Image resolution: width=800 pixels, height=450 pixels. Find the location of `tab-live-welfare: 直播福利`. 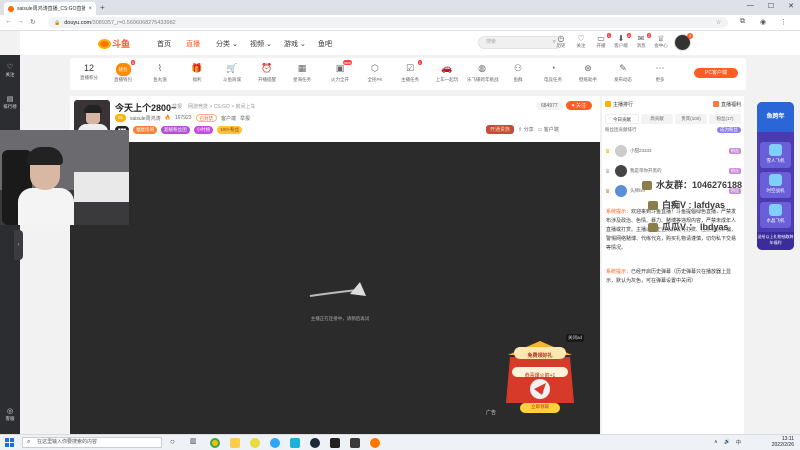

tab-live-welfare: 直播福利 is located at coordinates (726, 104).